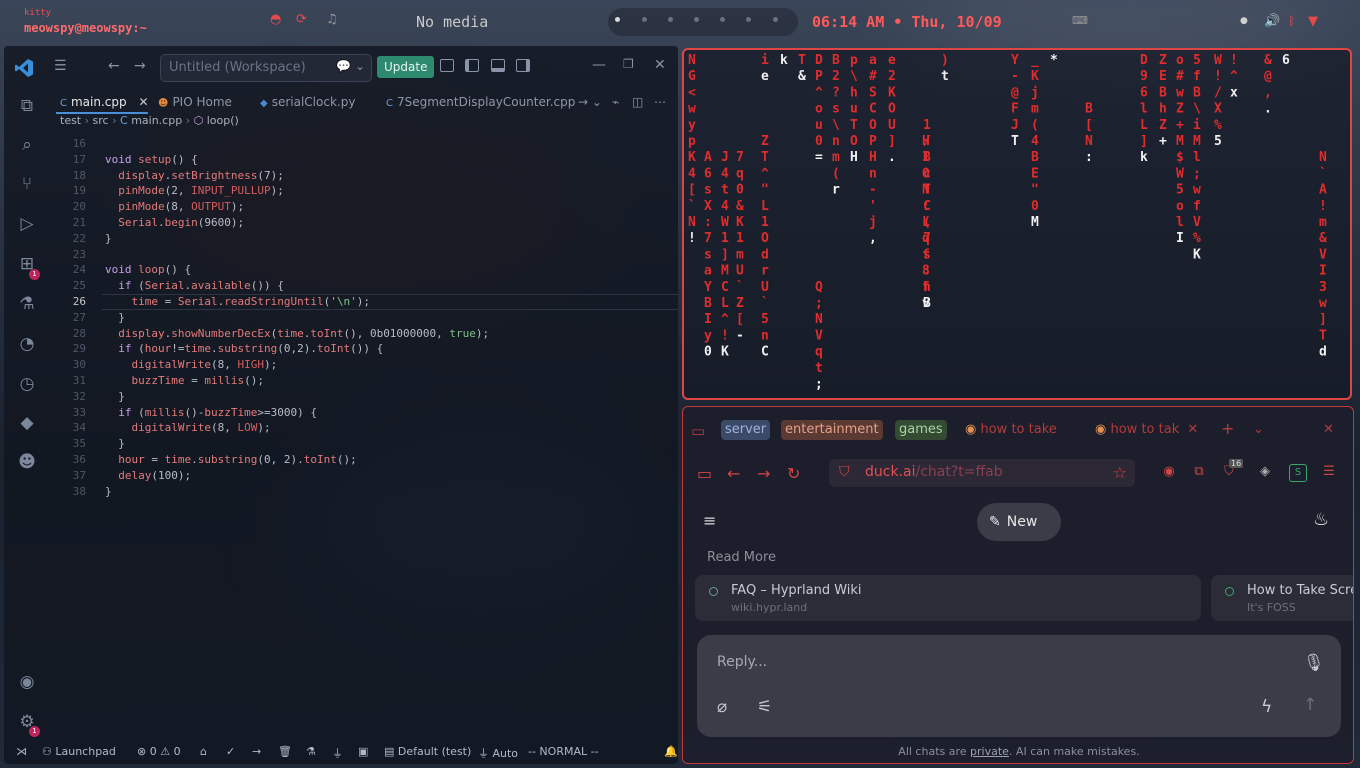 This screenshot has width=1360, height=768. What do you see at coordinates (615, 102) in the screenshot?
I see `pio-upload-icon: ⌁` at bounding box center [615, 102].